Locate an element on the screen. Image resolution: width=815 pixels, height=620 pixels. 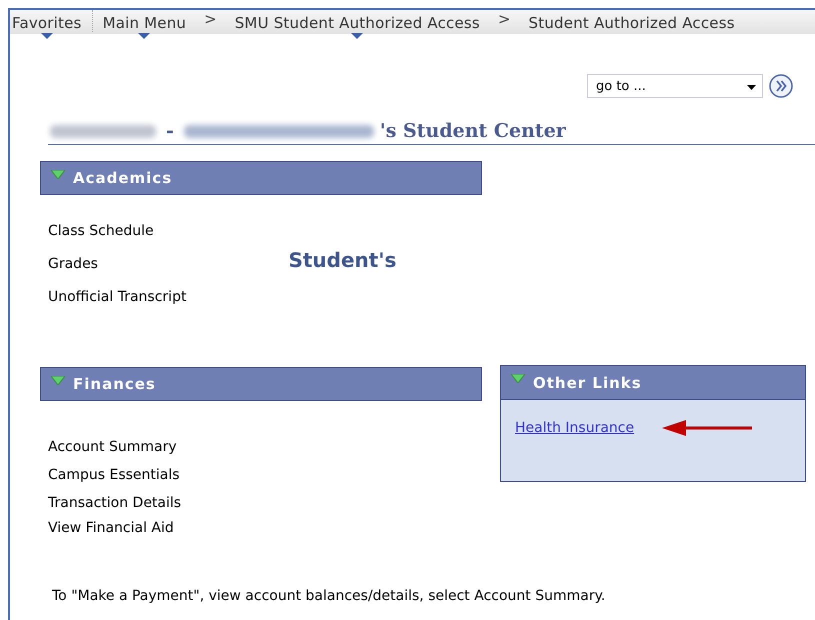
menu-link: View Financial Aid is located at coordinates (265, 528).